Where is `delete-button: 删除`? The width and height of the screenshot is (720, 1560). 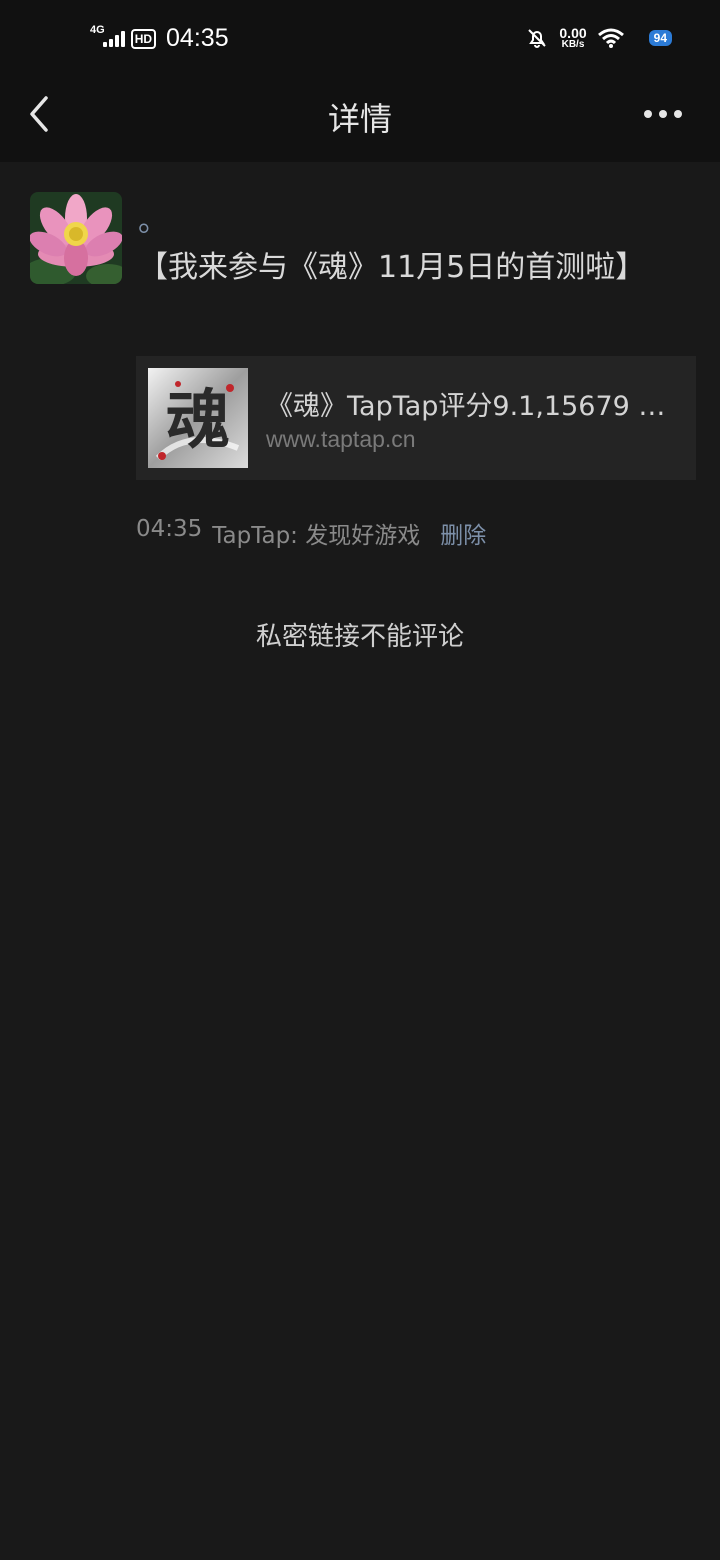 delete-button: 删除 is located at coordinates (463, 533).